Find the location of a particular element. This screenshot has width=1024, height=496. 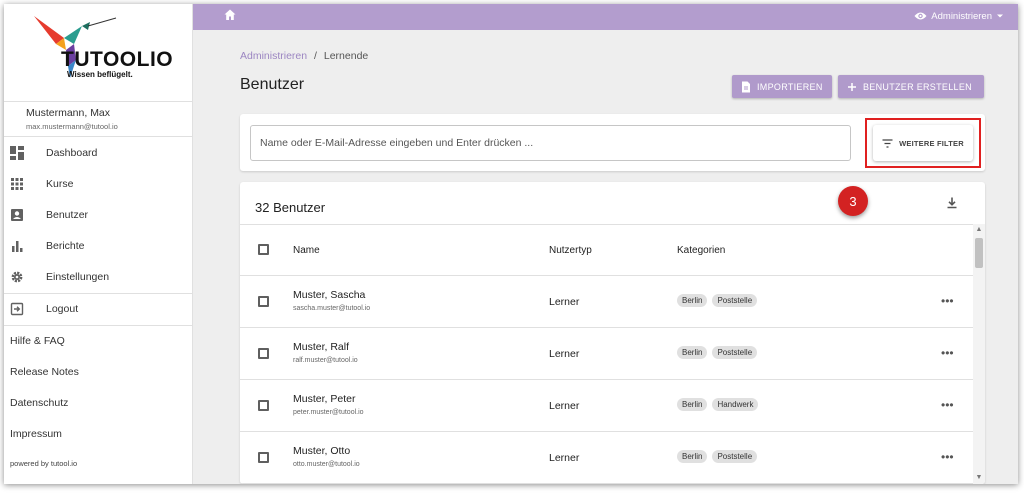

category-chips: Berlin Handwerk is located at coordinates (718, 404).